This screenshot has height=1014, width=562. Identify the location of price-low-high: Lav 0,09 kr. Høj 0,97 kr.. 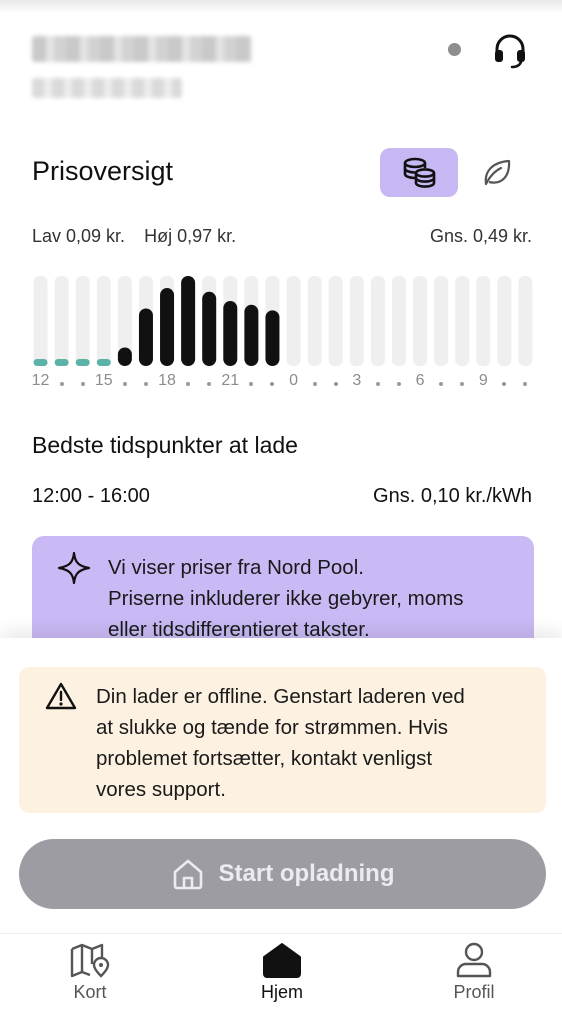
(134, 236).